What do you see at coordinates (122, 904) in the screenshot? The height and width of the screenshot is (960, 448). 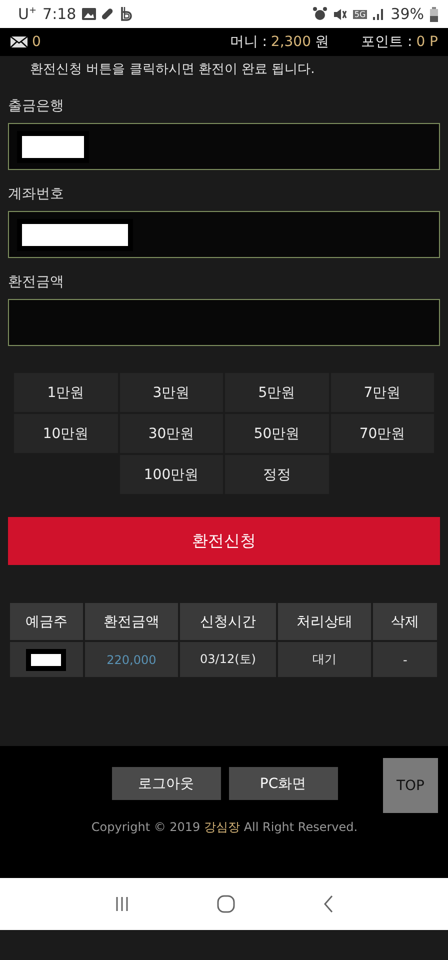 I see `recent-apps-icon` at bounding box center [122, 904].